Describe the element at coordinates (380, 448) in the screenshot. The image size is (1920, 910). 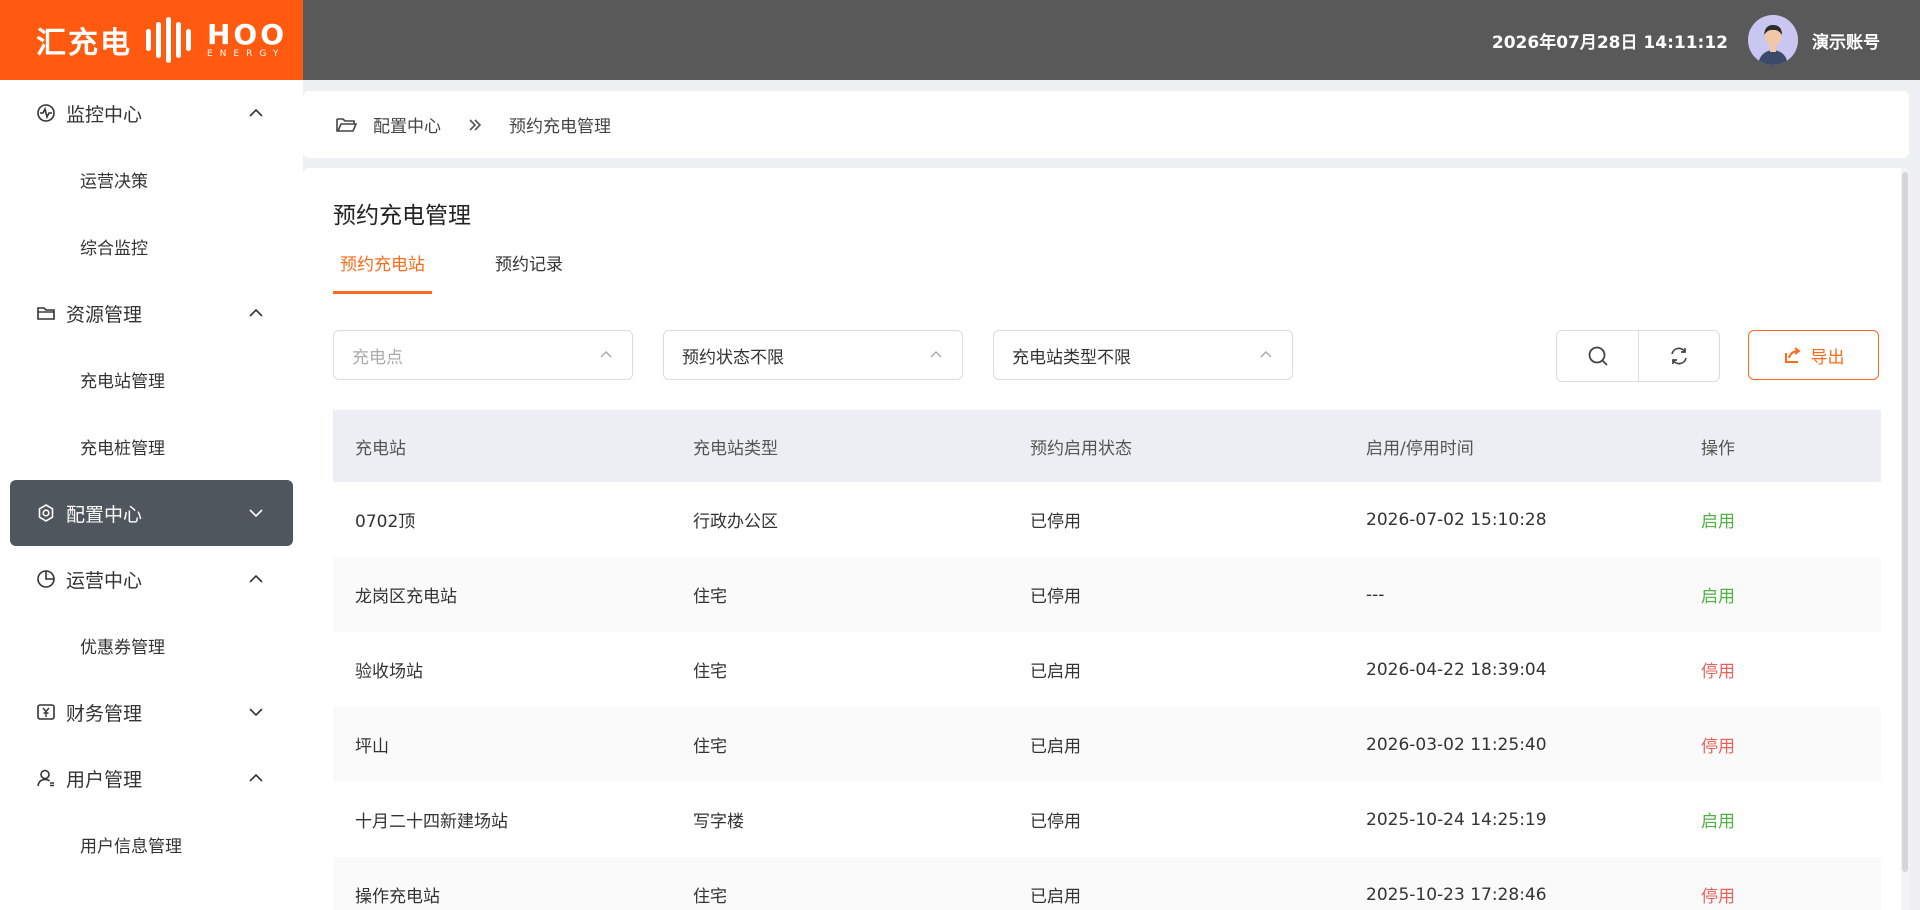
I see `column-header-station: 充电站` at that location.